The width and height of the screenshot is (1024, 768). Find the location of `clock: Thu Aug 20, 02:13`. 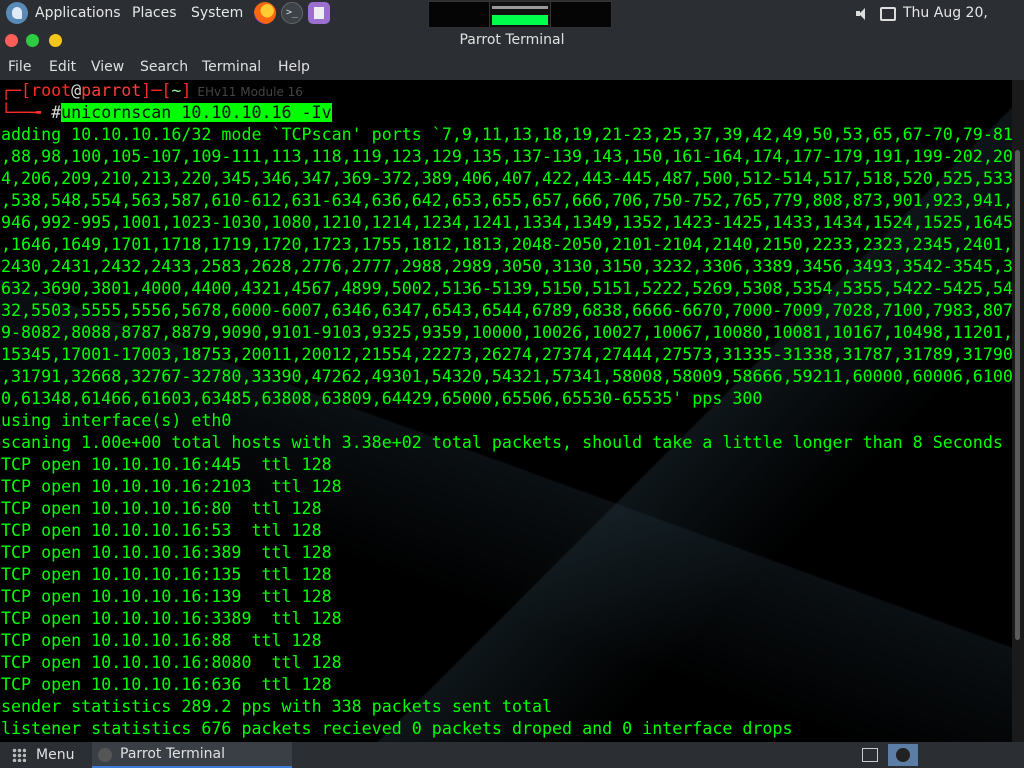

clock: Thu Aug 20, 02:13 is located at coordinates (963, 24).